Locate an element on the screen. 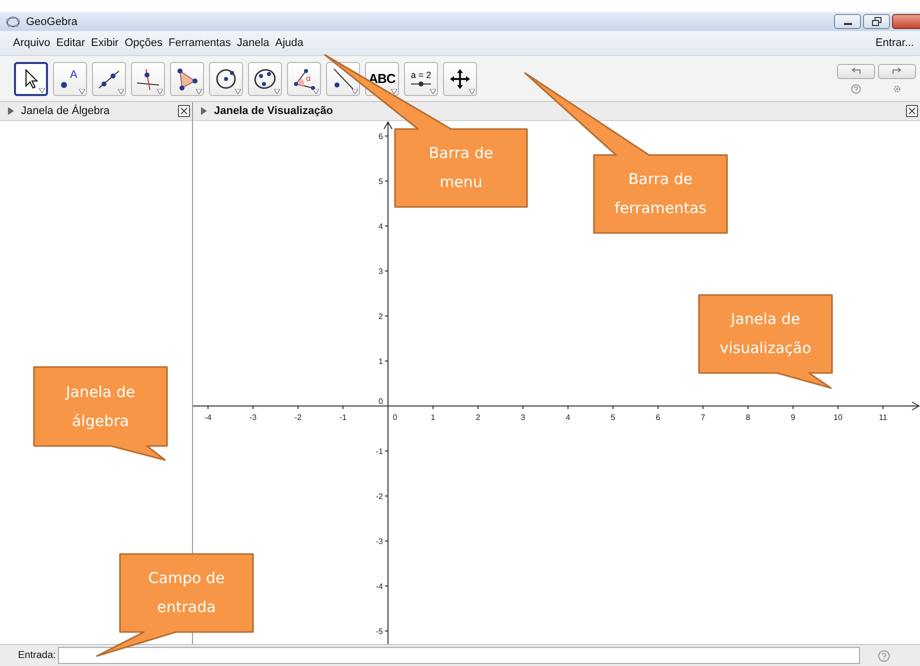 The height and width of the screenshot is (666, 920). callout-text: Barra de ferramentas is located at coordinates (660, 194).